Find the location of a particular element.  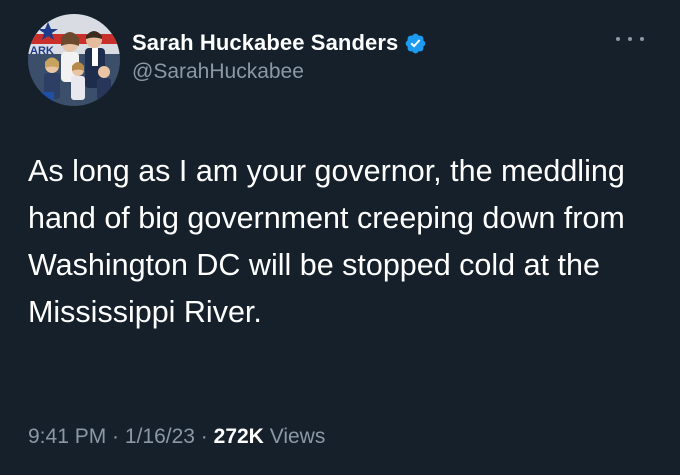

tweet-time: 9:41 PM is located at coordinates (67, 436).